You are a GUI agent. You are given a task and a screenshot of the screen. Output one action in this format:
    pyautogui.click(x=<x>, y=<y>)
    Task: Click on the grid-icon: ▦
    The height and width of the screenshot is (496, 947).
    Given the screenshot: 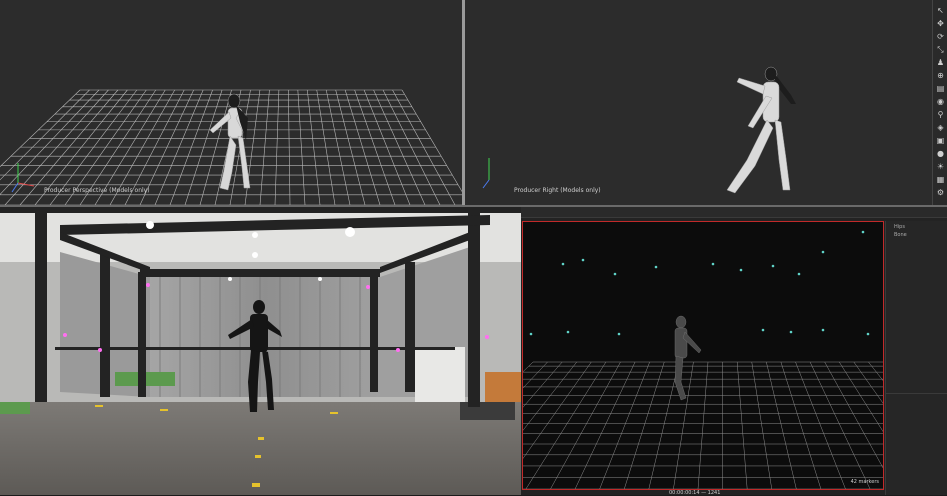 What is the action you would take?
    pyautogui.click(x=940, y=179)
    